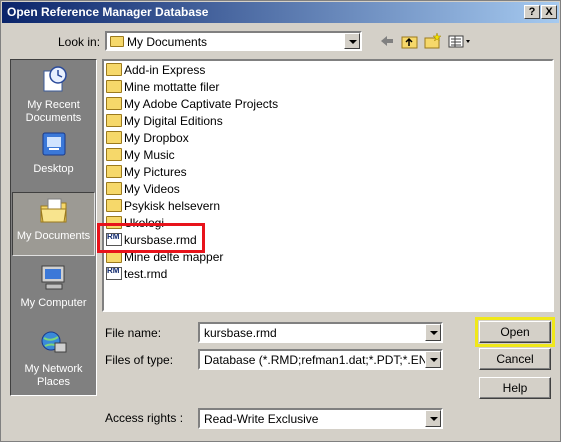 This screenshot has width=561, height=442. I want to click on list-item: My Videos, so click(143, 190).